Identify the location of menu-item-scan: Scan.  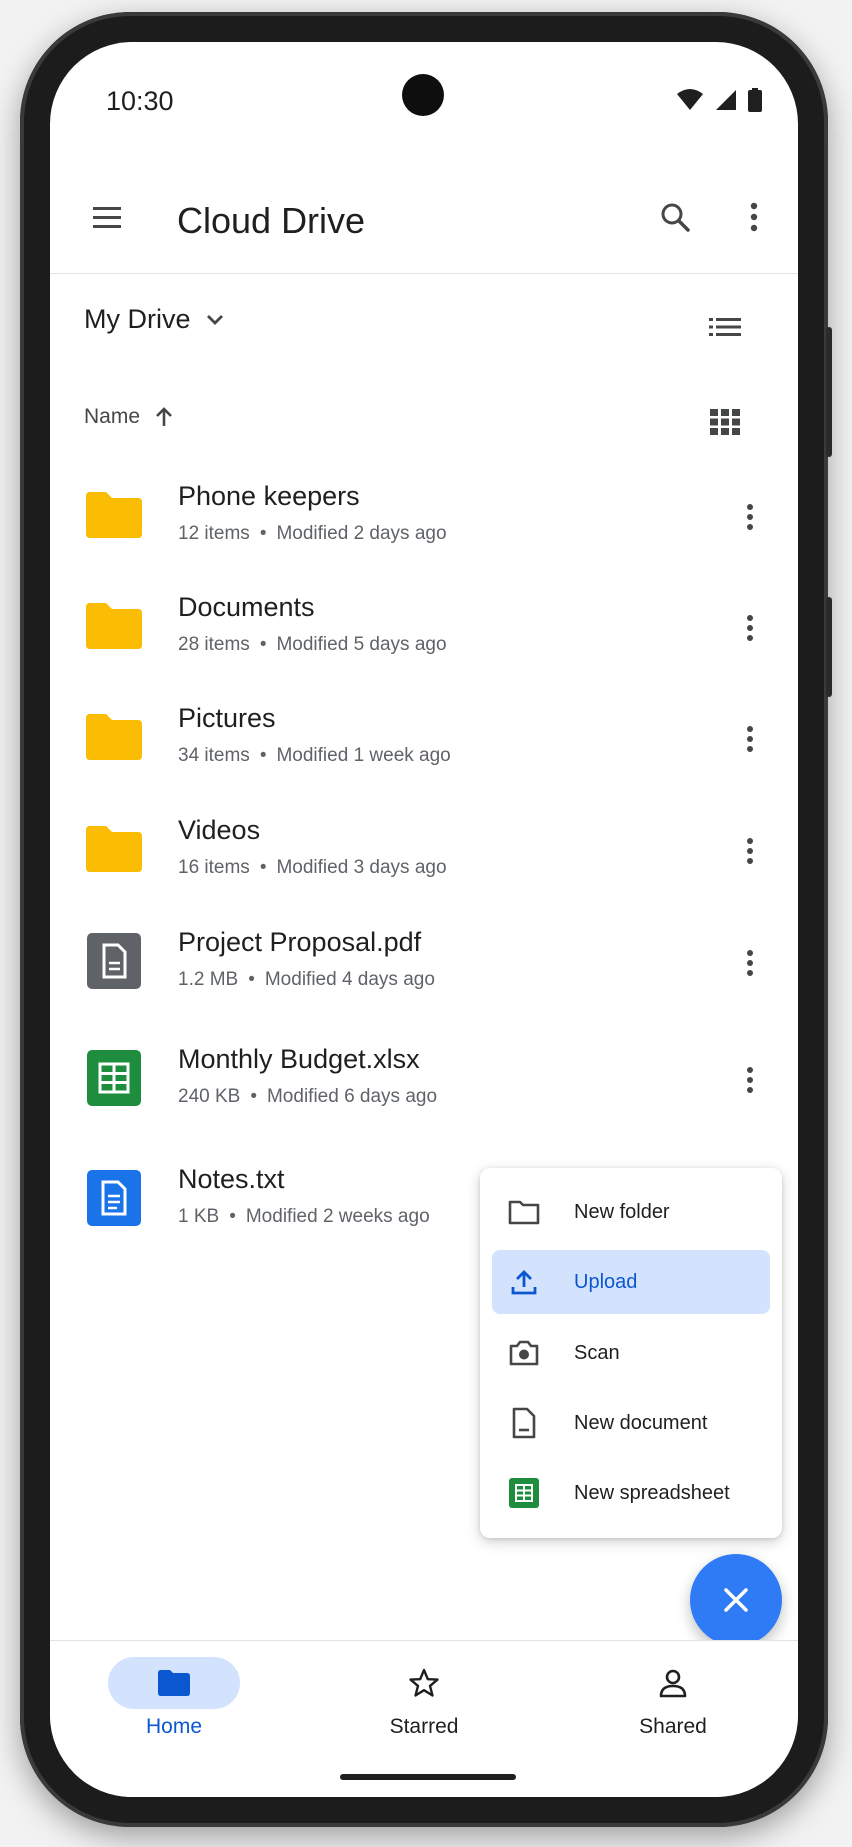
(631, 1353).